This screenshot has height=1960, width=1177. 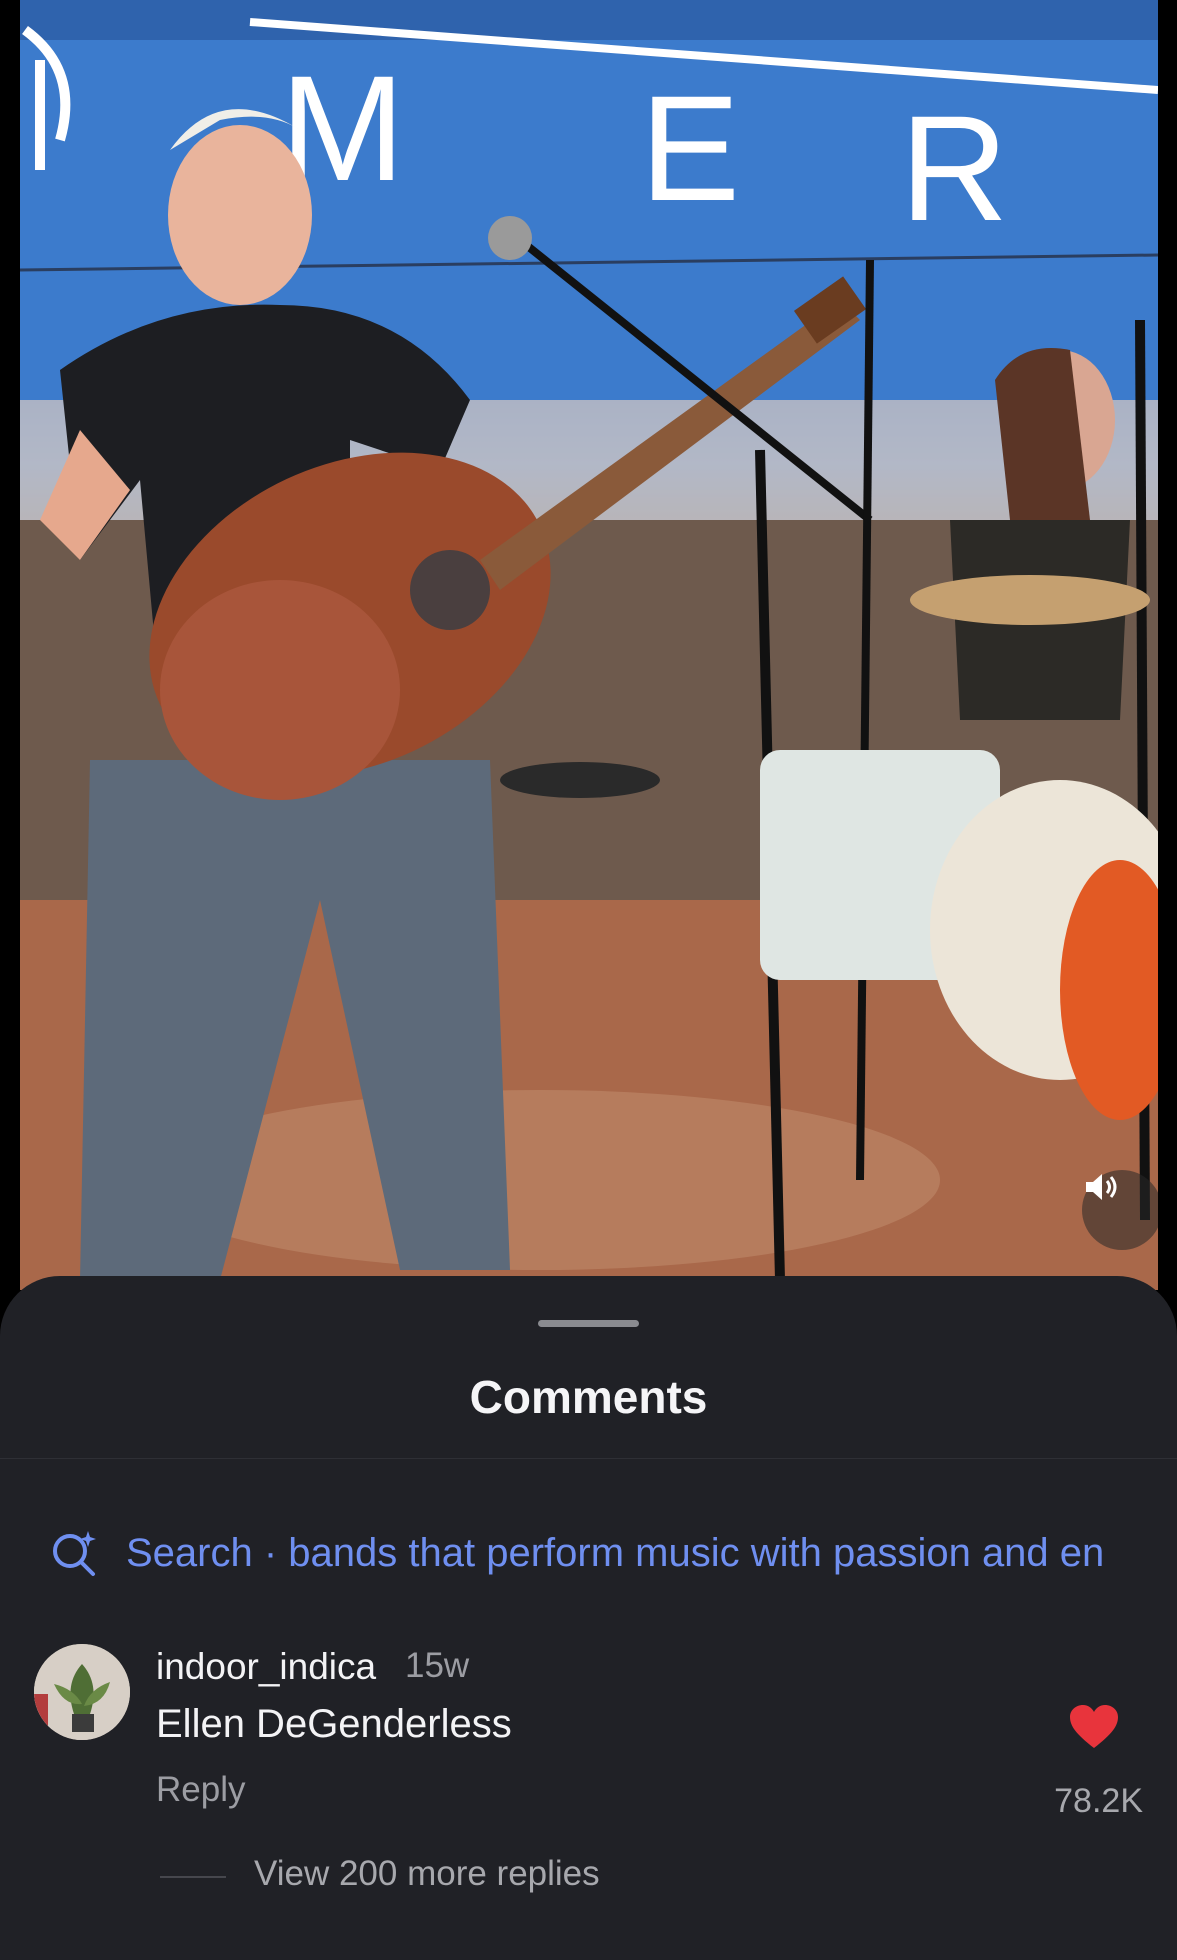 I want to click on replies-line, so click(x=193, y=1877).